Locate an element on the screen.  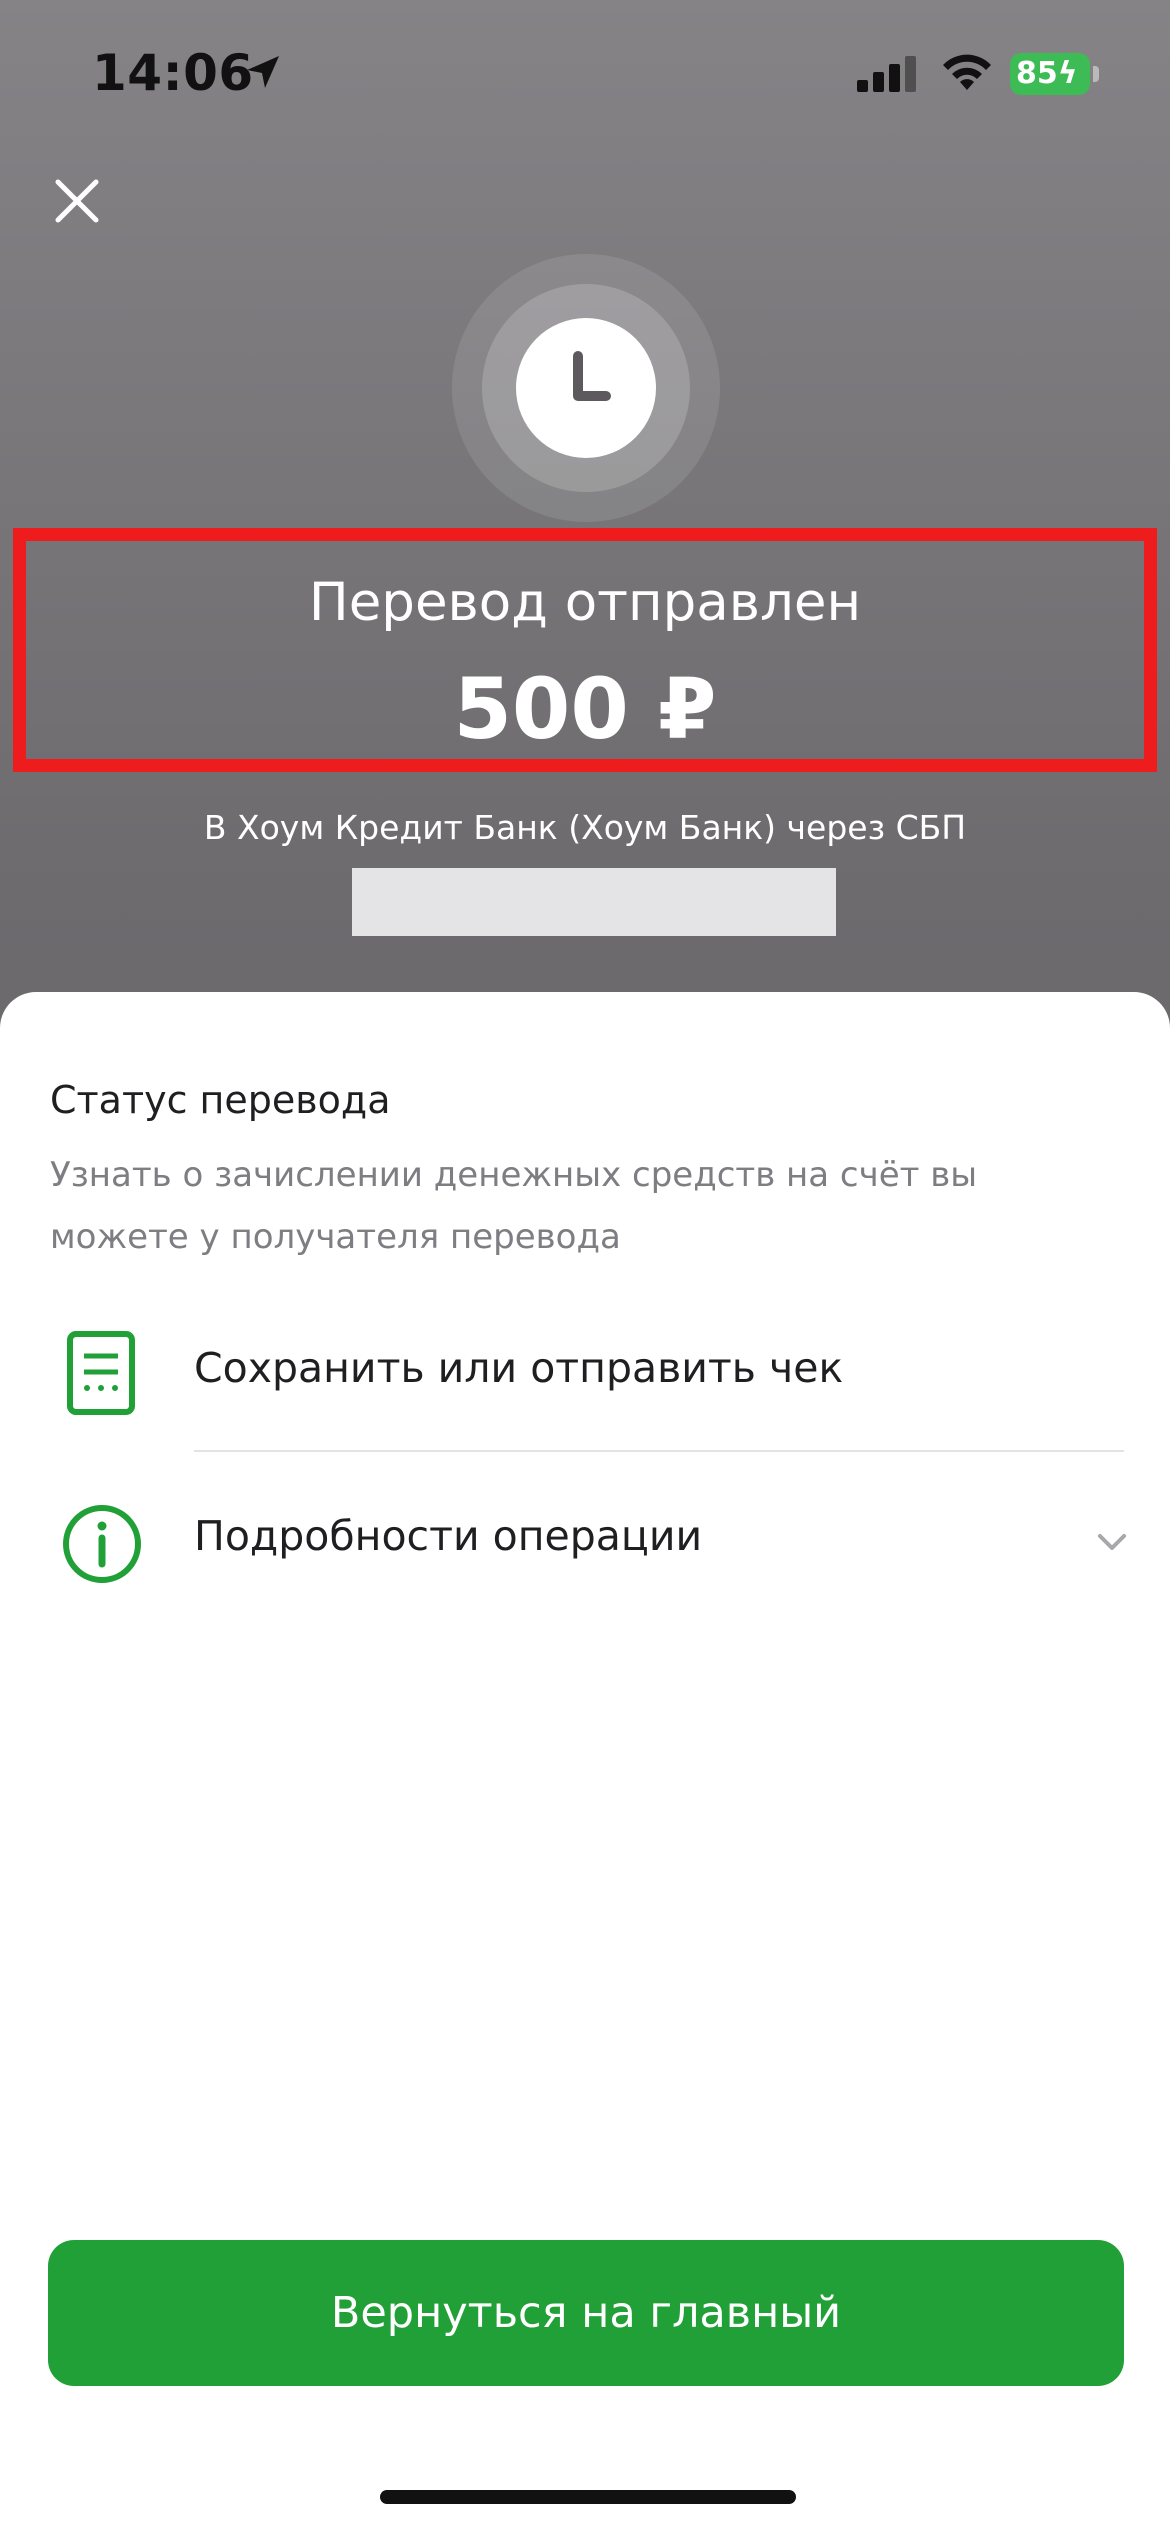
operation-details-item: Подробности операции is located at coordinates (585, 1543).